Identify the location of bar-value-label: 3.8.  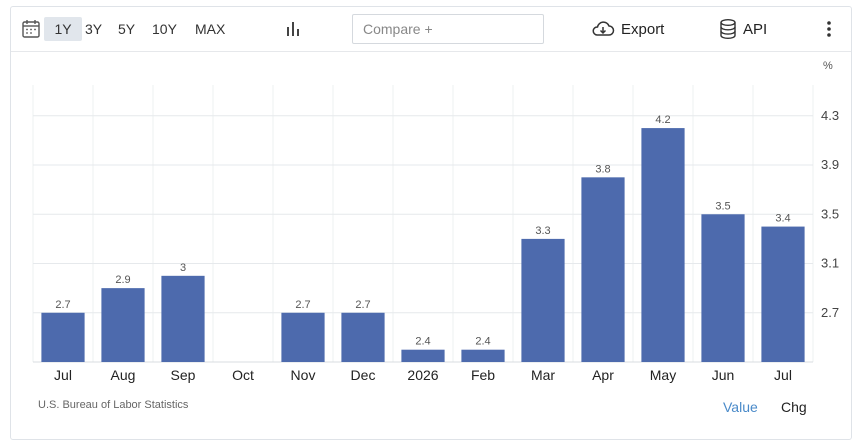
(602, 169).